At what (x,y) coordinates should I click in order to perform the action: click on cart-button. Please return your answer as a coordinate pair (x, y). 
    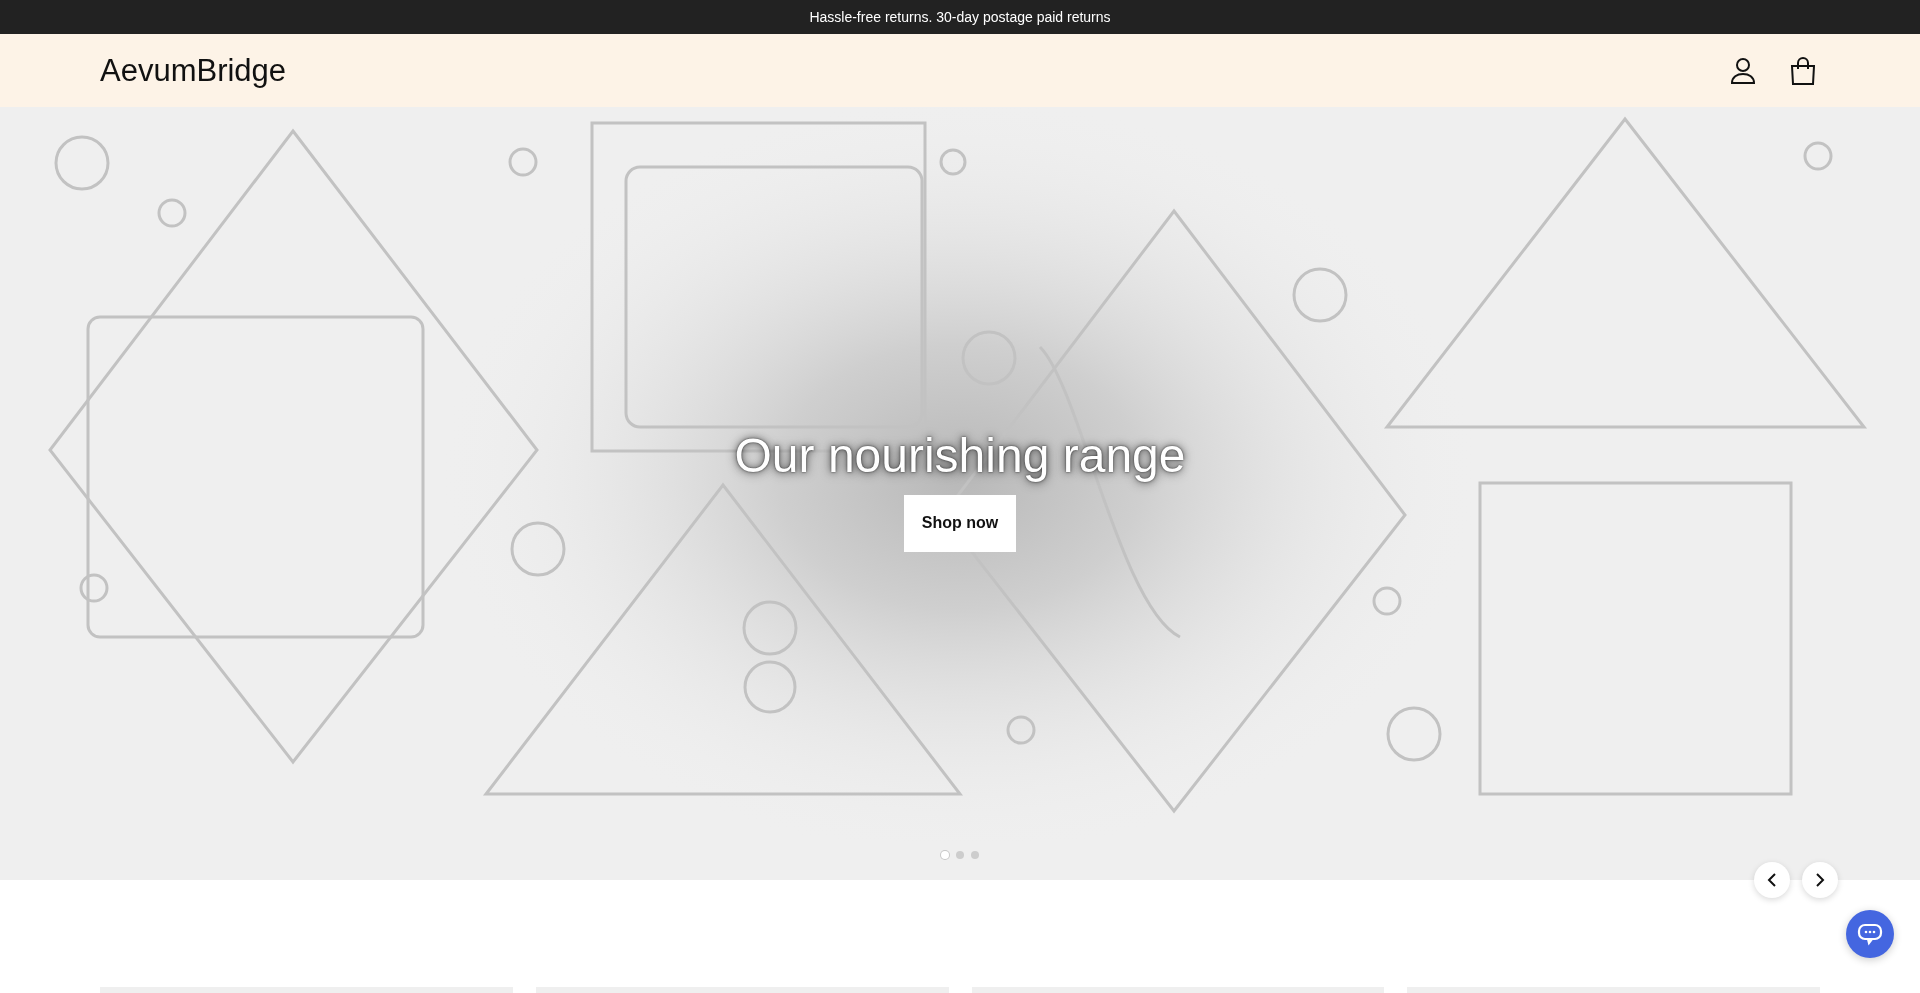
    Looking at the image, I should click on (1803, 70).